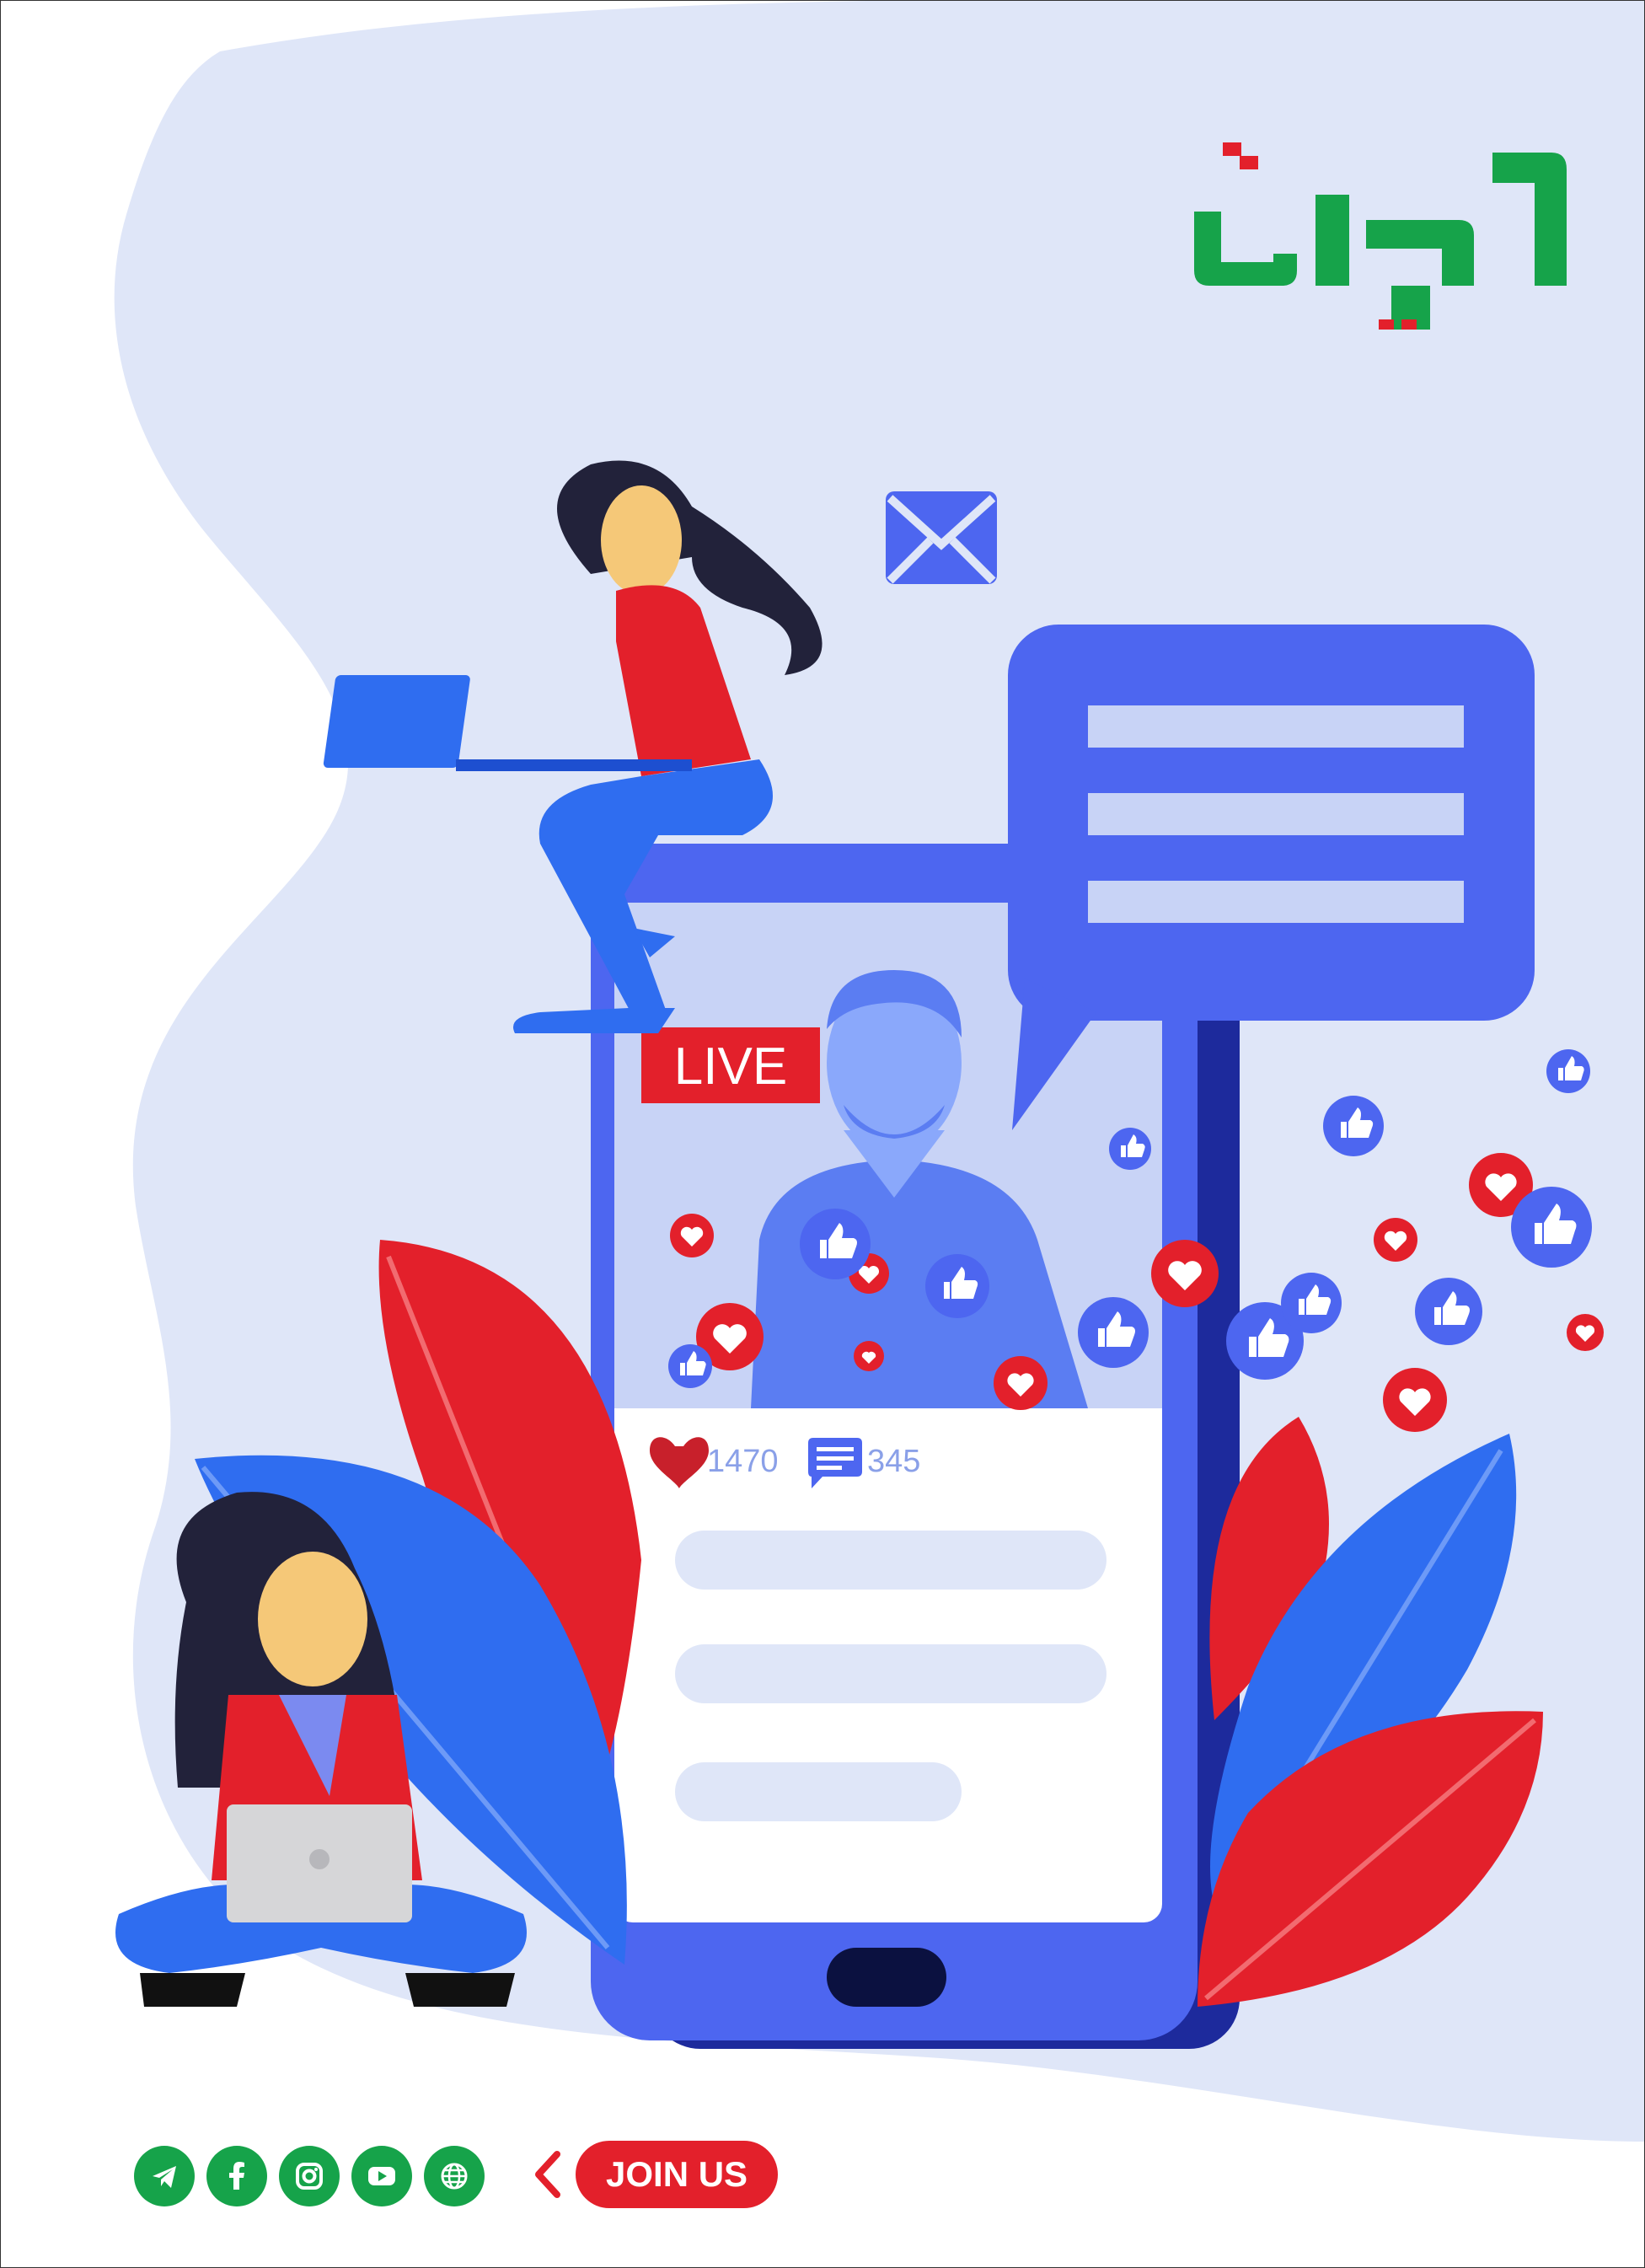  Describe the element at coordinates (381, 2176) in the screenshot. I see `youtube-icon` at that location.